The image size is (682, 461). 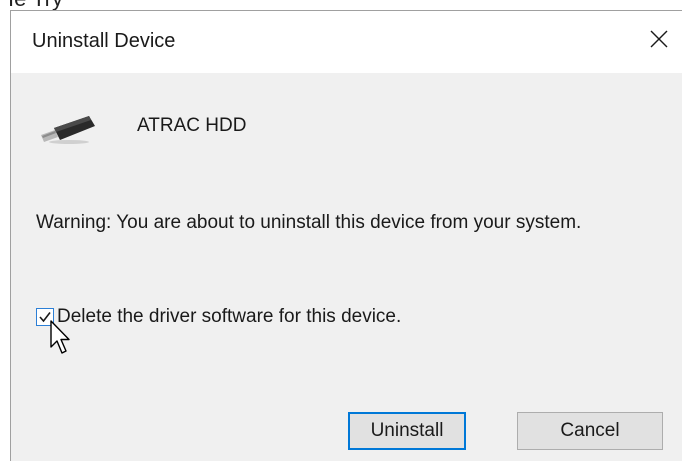 I want to click on device-name: ATRAC HDD, so click(x=192, y=125).